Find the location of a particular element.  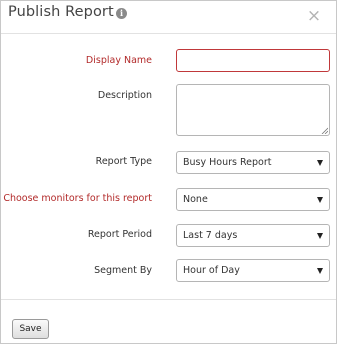

dialog-title: Publish Report is located at coordinates (61, 12).